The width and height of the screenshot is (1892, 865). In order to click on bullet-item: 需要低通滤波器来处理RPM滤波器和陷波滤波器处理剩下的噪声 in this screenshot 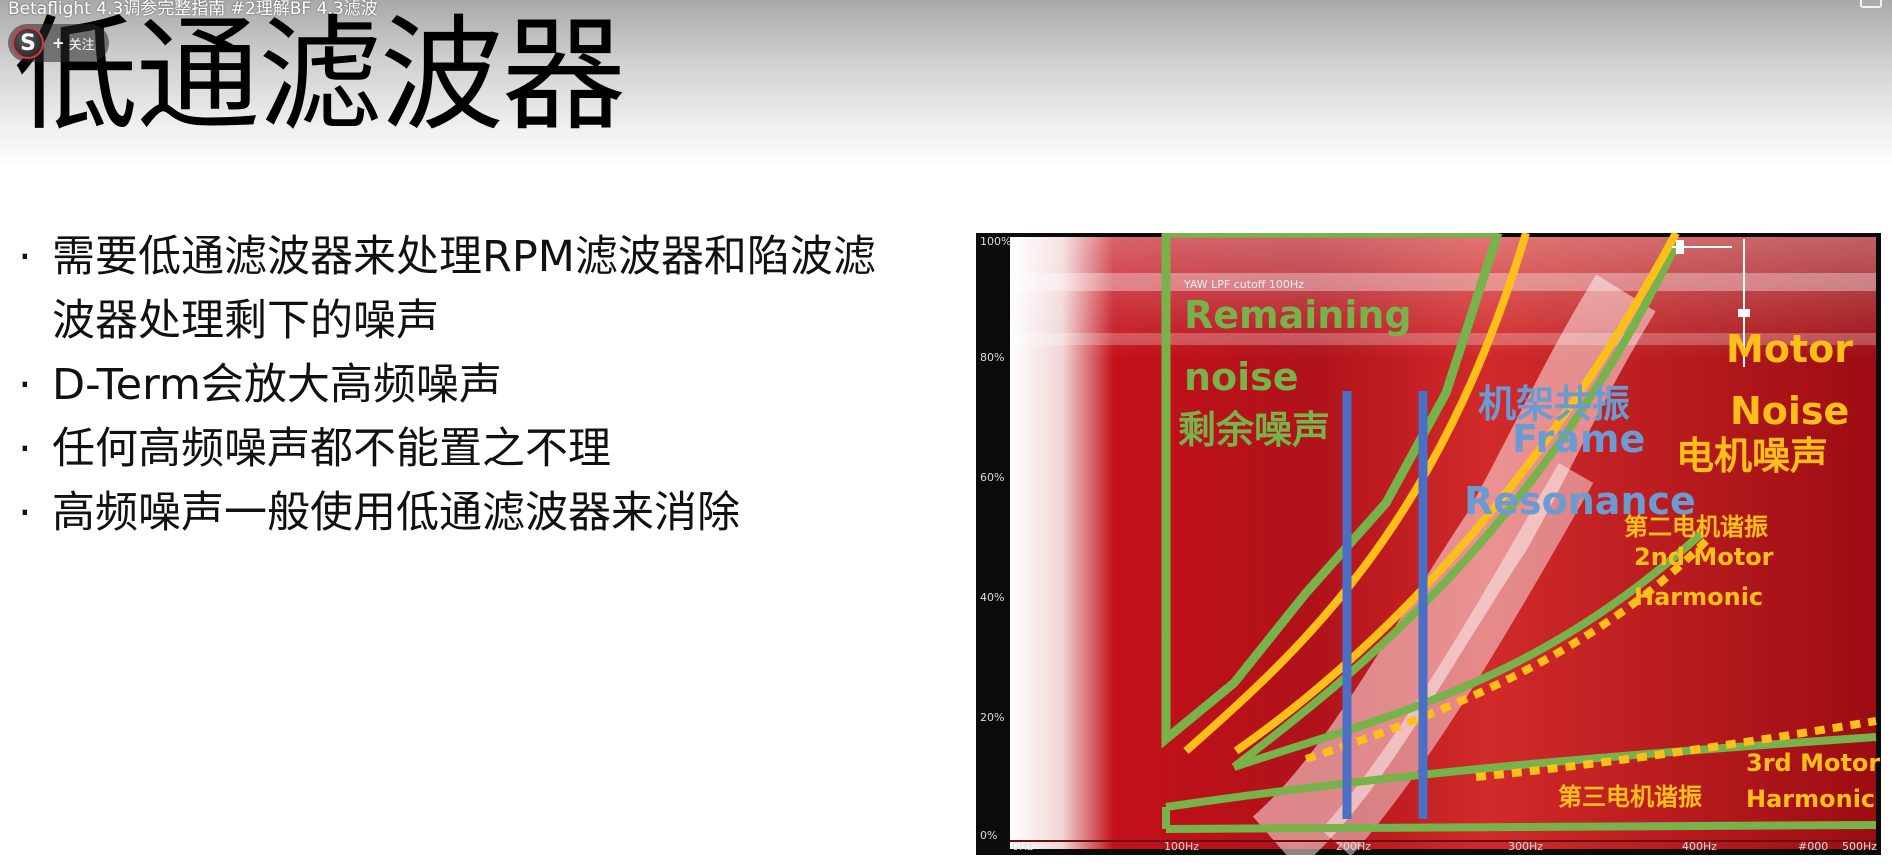, I will do `click(458, 289)`.